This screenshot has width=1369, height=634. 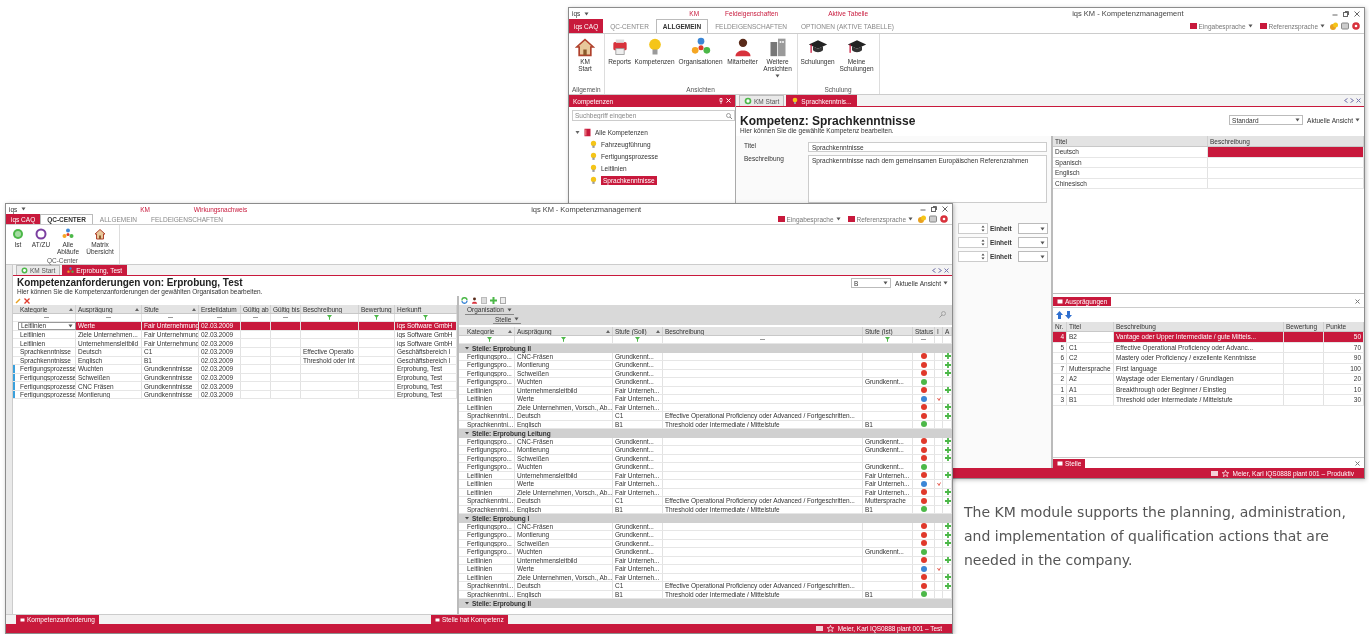 I want to click on pin-icon, so click(x=721, y=101).